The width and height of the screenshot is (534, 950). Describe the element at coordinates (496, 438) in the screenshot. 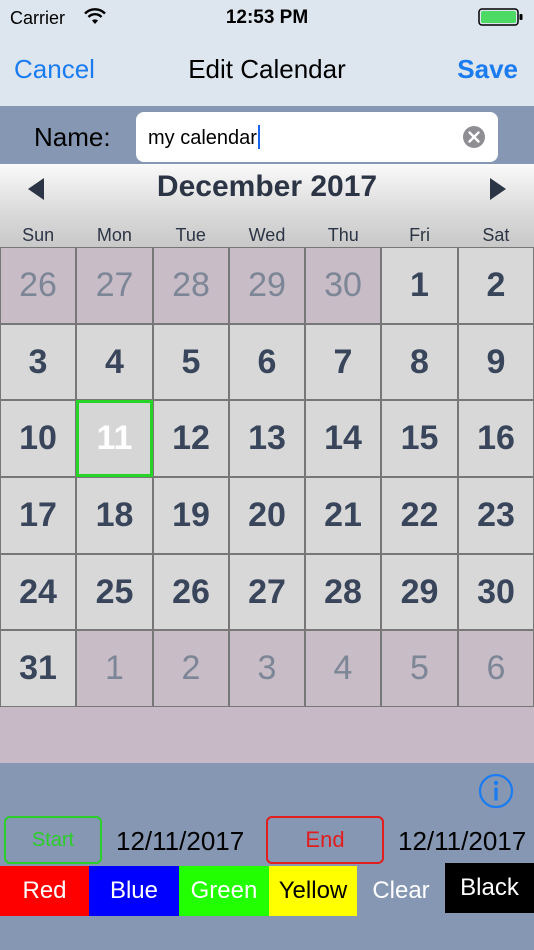

I see `day-cell: 16` at that location.